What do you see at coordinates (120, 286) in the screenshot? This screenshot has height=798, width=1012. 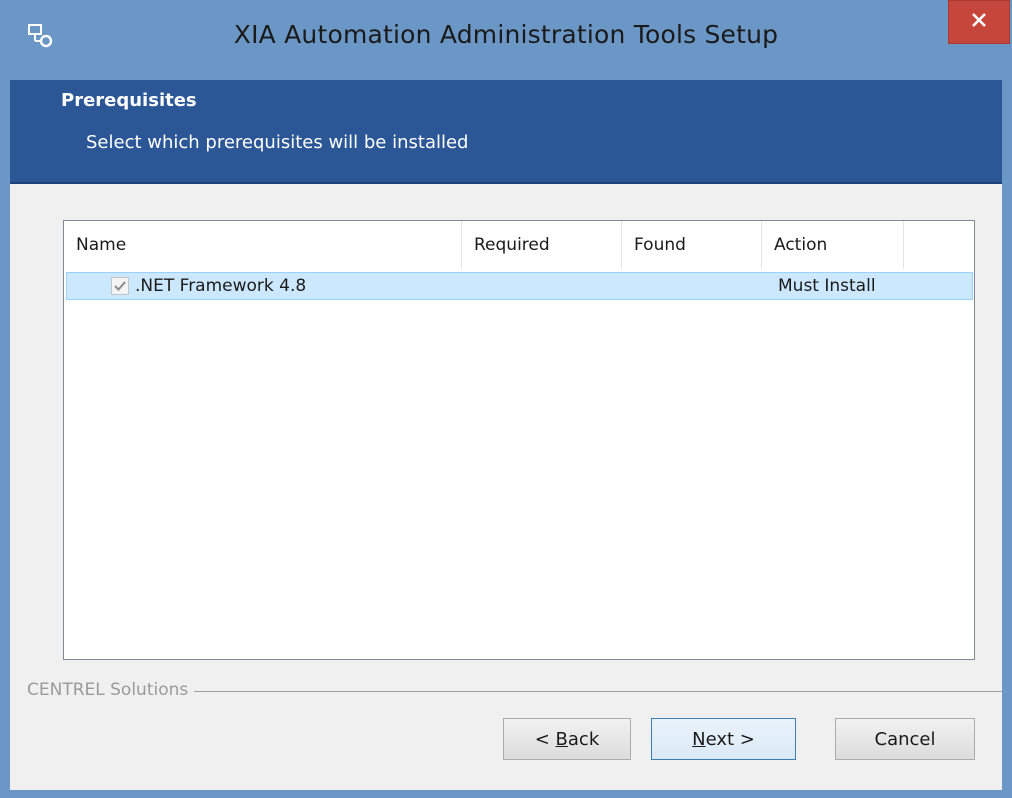 I see `row-checkbox` at bounding box center [120, 286].